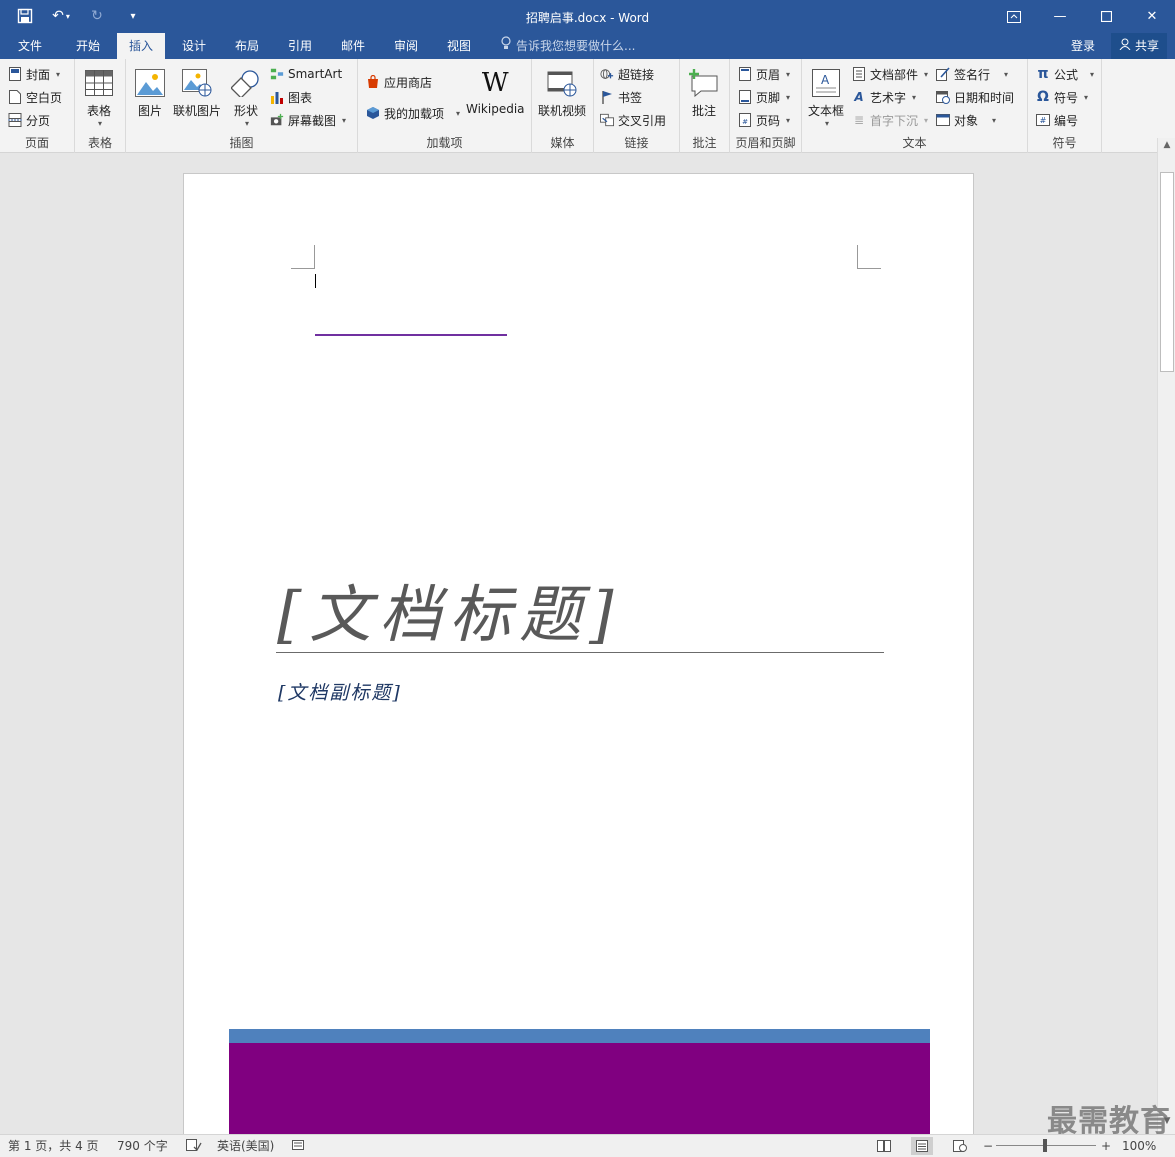  Describe the element at coordinates (764, 120) in the screenshot. I see `page-number-button: # 页码 ▾` at that location.